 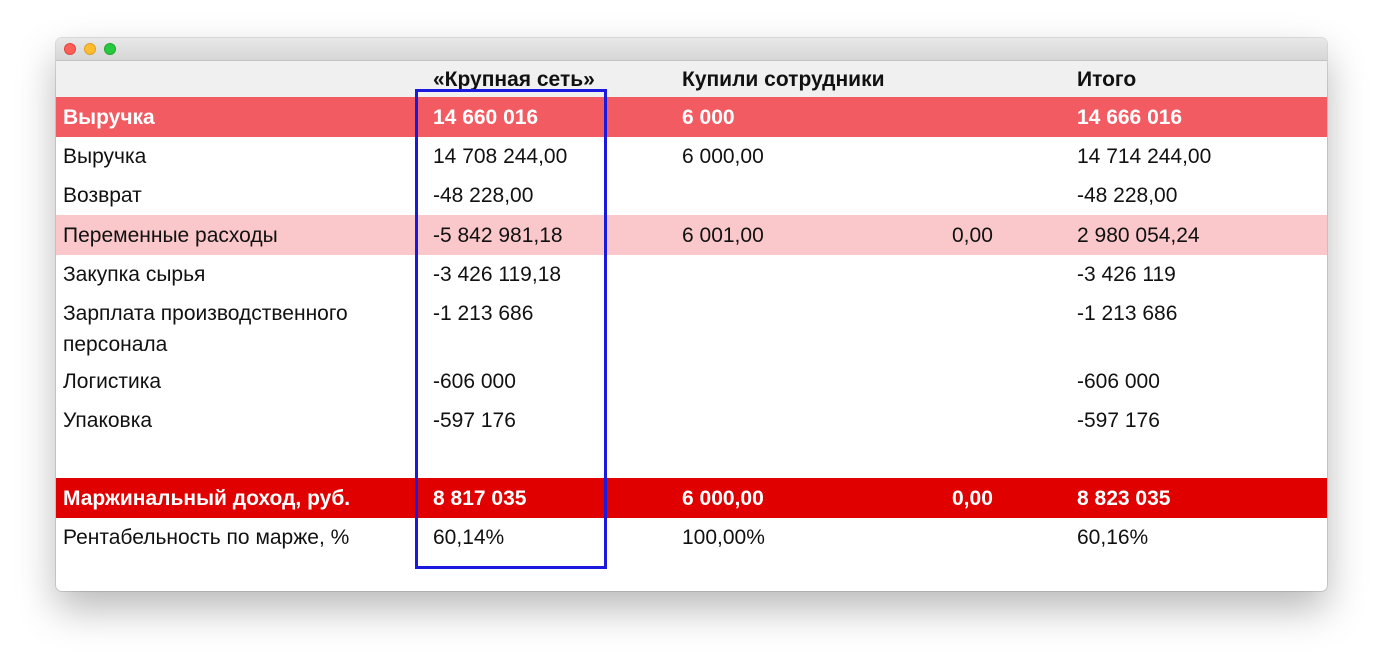 I want to click on table-row-logistics: Логистика -606 000 -606 000, so click(x=691, y=381).